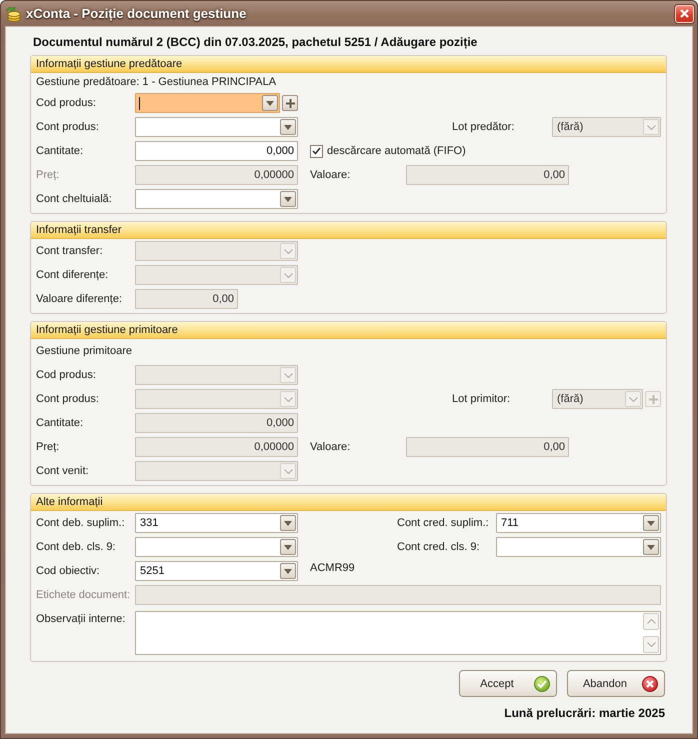 The height and width of the screenshot is (739, 698). What do you see at coordinates (348, 64) in the screenshot?
I see `section-header: Informații gestiune predătoare` at bounding box center [348, 64].